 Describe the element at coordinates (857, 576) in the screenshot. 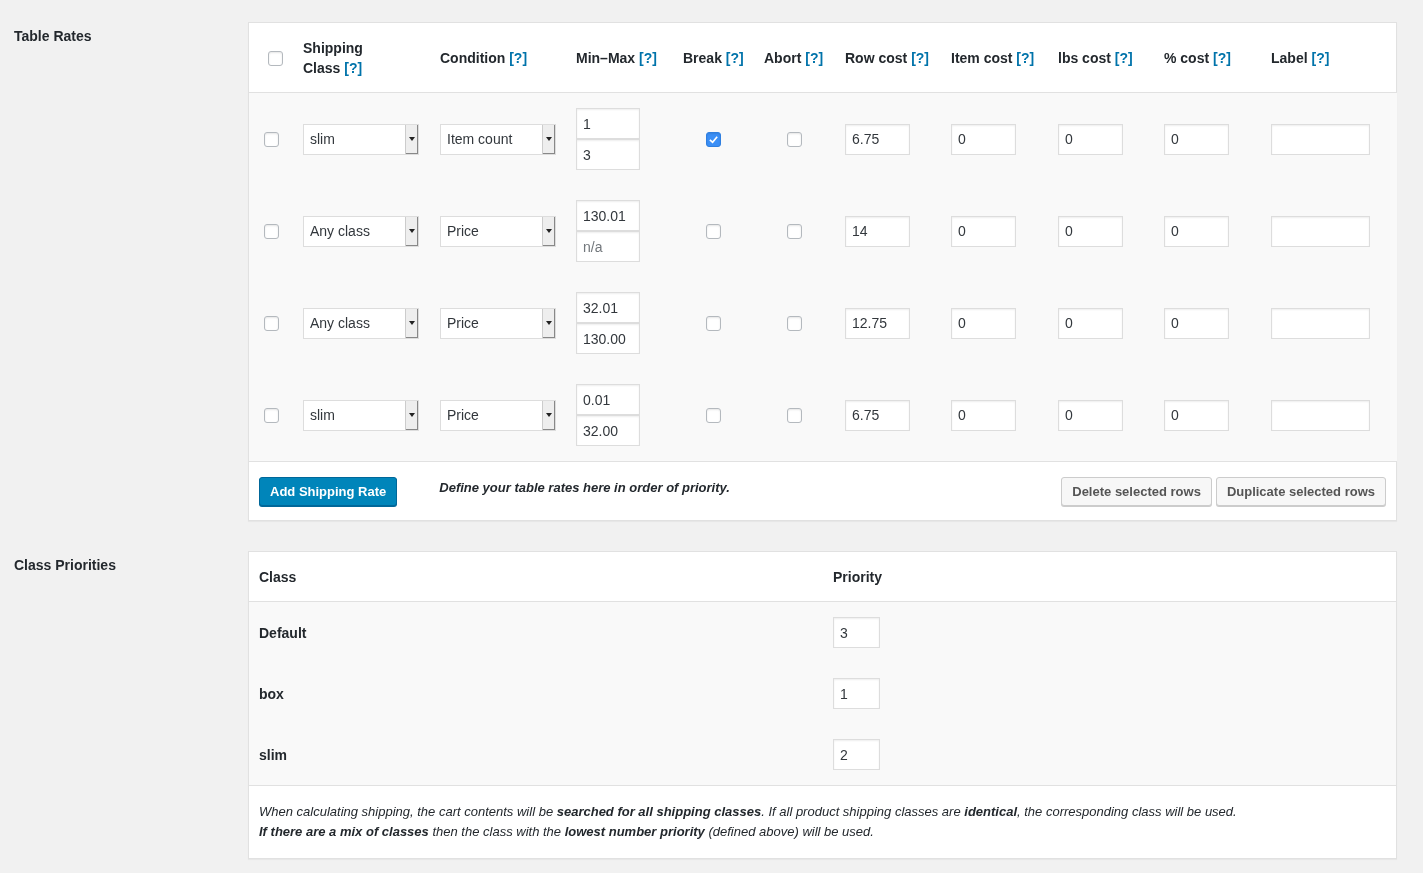

I see `column-header: Priority` at that location.